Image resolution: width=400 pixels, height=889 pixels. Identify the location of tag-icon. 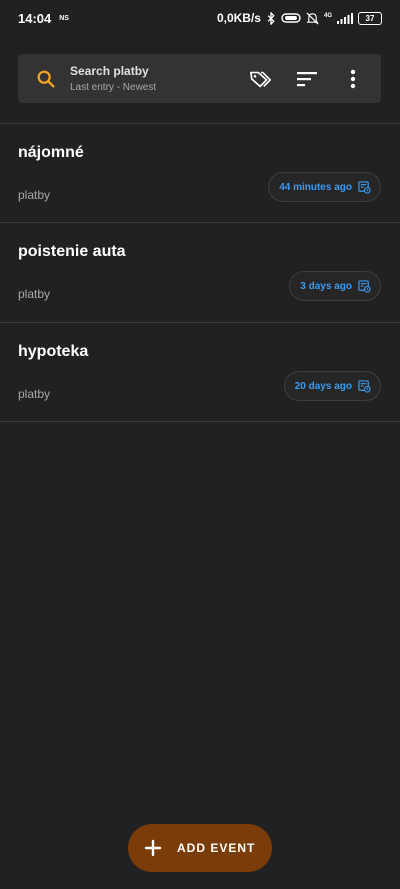
(261, 79).